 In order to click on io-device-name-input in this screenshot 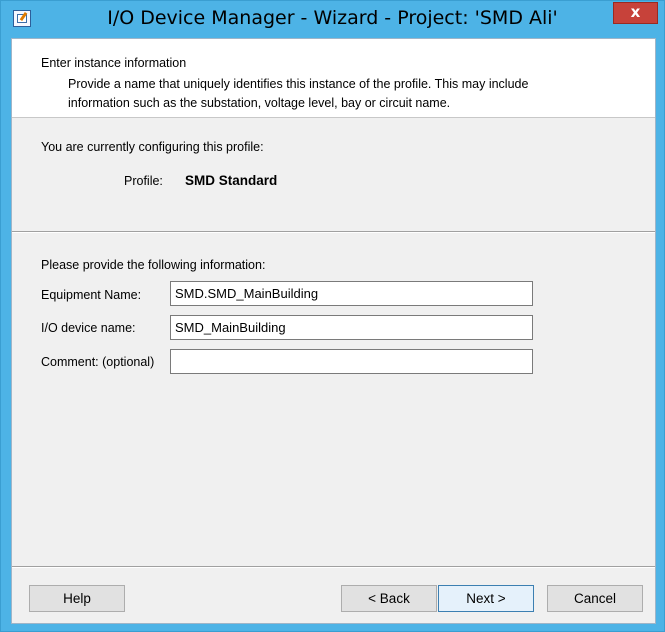, I will do `click(351, 327)`.